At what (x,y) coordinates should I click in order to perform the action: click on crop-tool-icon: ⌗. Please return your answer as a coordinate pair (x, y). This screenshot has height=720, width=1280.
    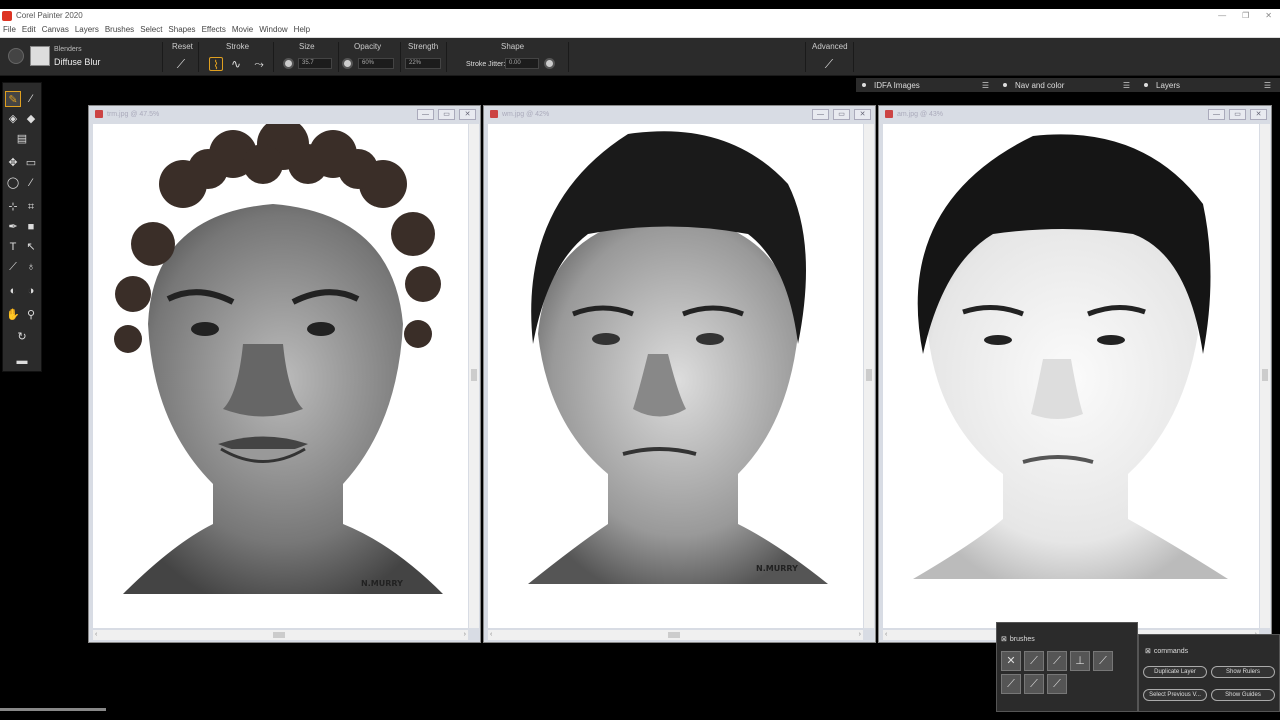
    Looking at the image, I should click on (31, 207).